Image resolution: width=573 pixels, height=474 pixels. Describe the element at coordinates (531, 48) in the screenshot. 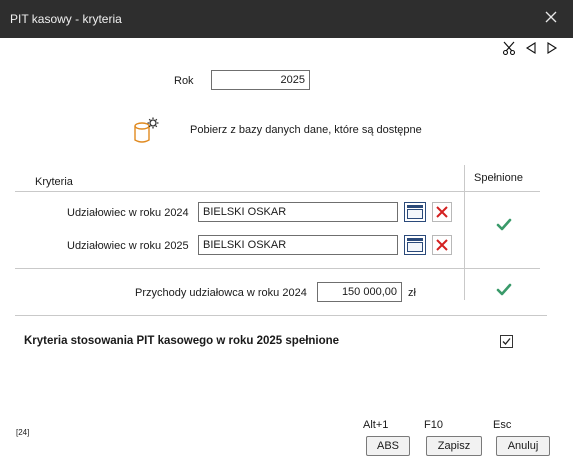

I see `arrow-left-icon` at that location.